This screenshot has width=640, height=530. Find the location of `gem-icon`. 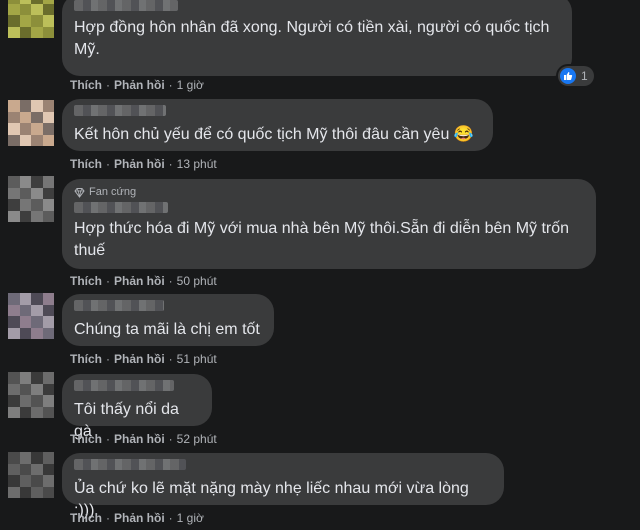

gem-icon is located at coordinates (79, 192).